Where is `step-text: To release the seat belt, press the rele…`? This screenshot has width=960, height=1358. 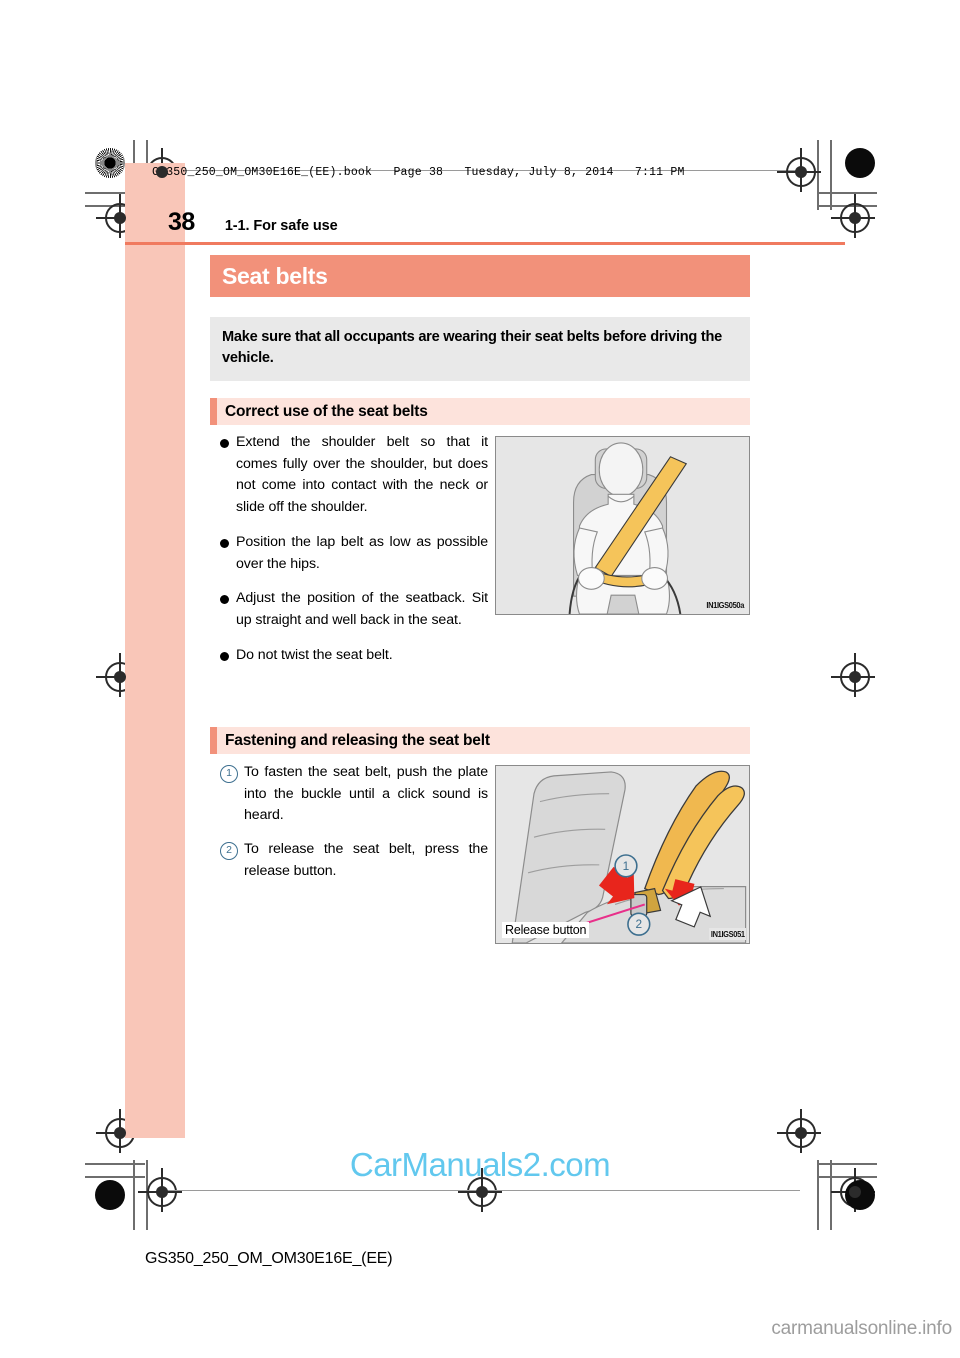
step-text: To release the seat belt, press the rele… is located at coordinates (366, 860).